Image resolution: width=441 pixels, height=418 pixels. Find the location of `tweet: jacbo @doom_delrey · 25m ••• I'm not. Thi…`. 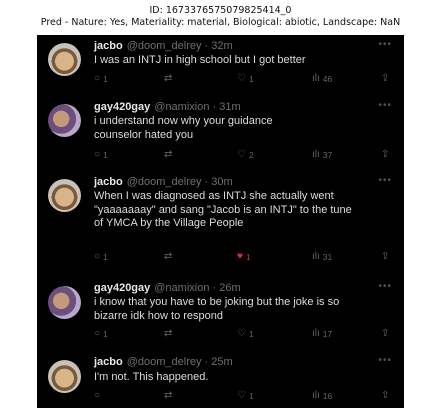

tweet: jacbo @doom_delrey · 25m ••• I'm not. Thi… is located at coordinates (220, 379).